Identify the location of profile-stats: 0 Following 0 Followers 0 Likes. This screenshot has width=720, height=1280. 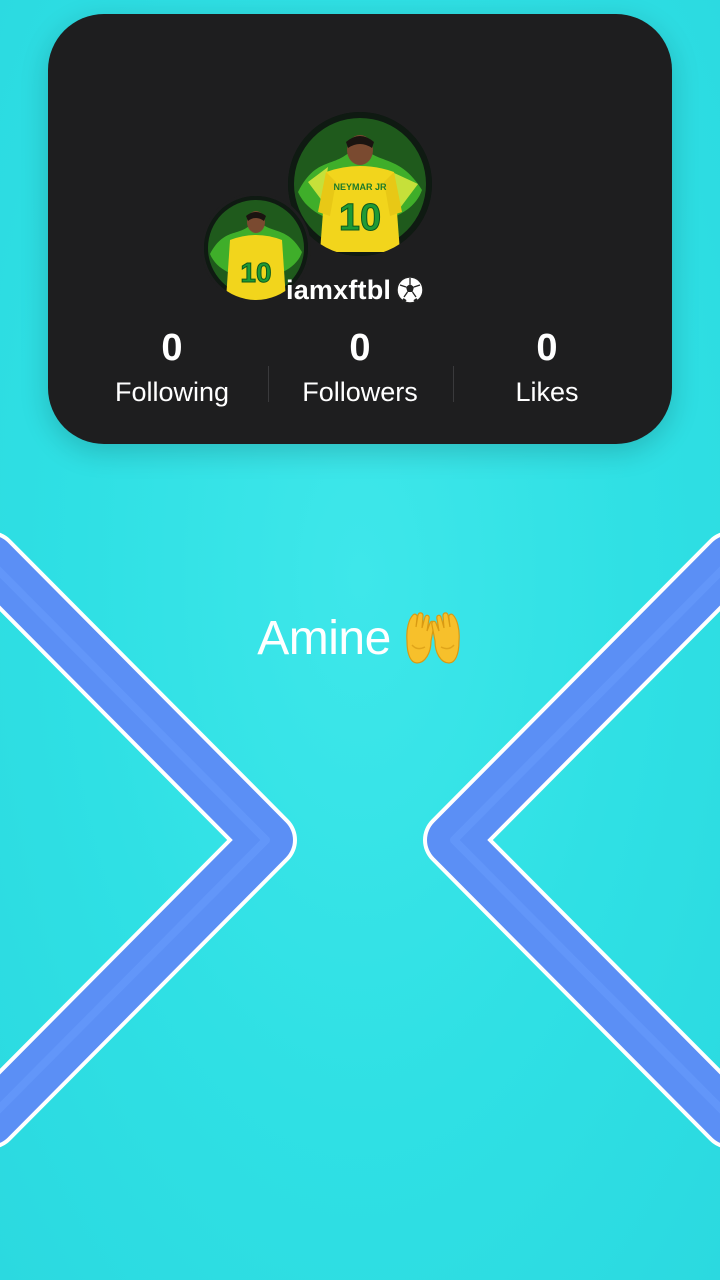
(360, 376).